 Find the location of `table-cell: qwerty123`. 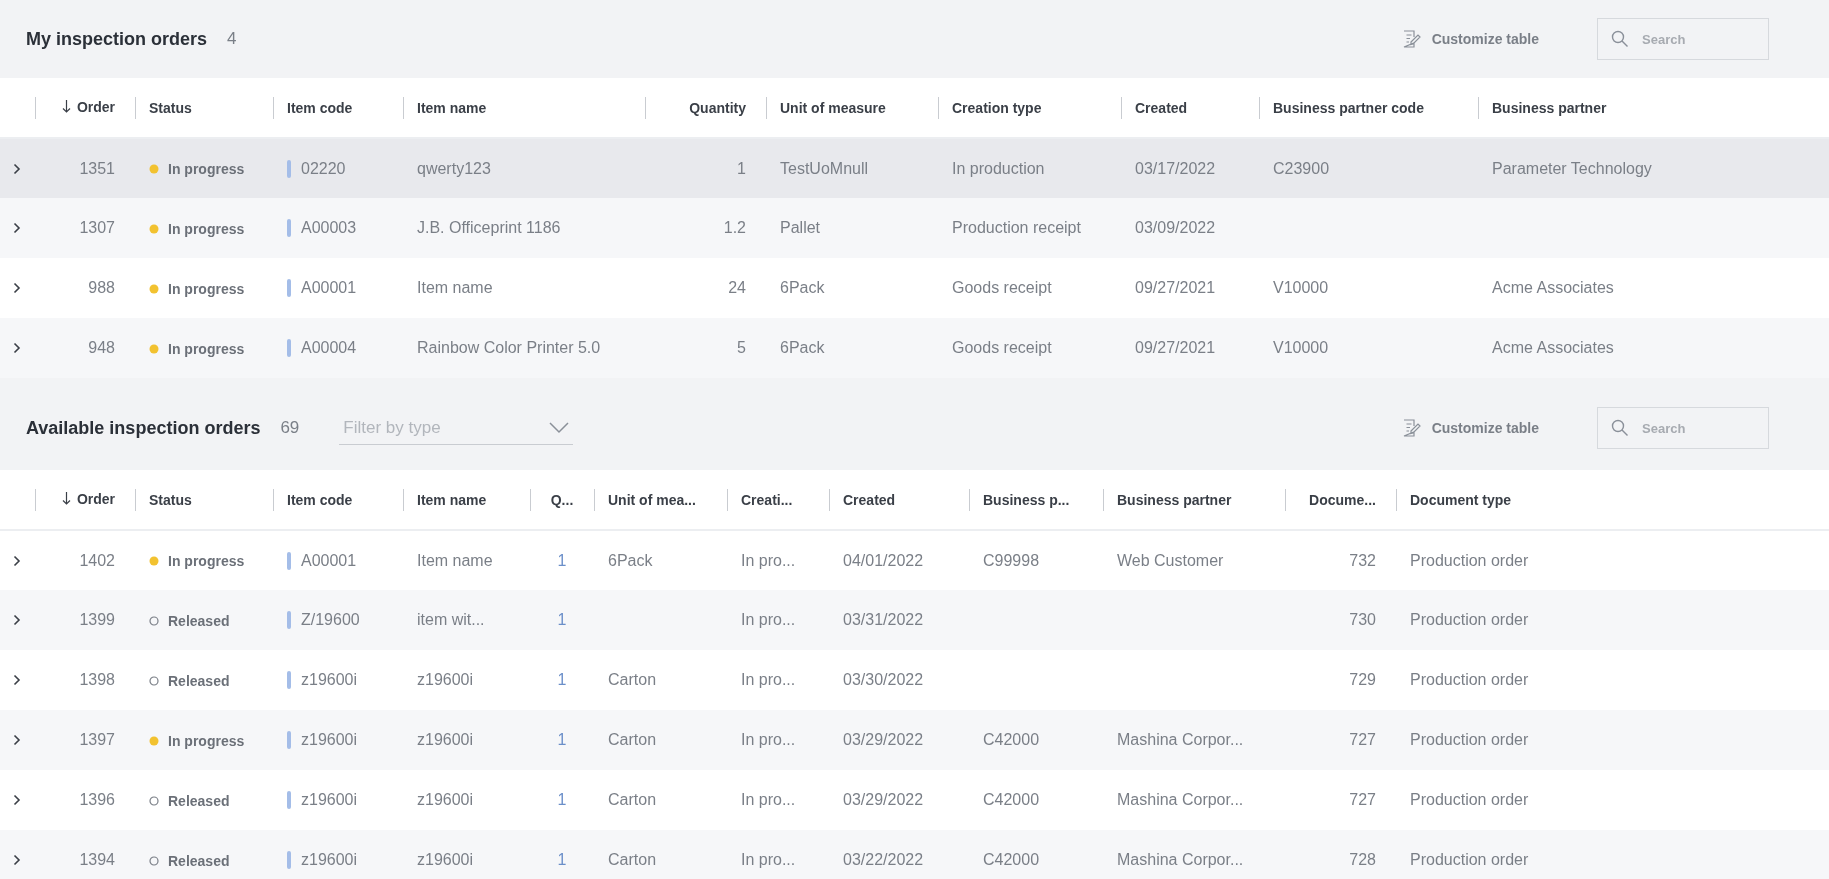

table-cell: qwerty123 is located at coordinates (454, 168).